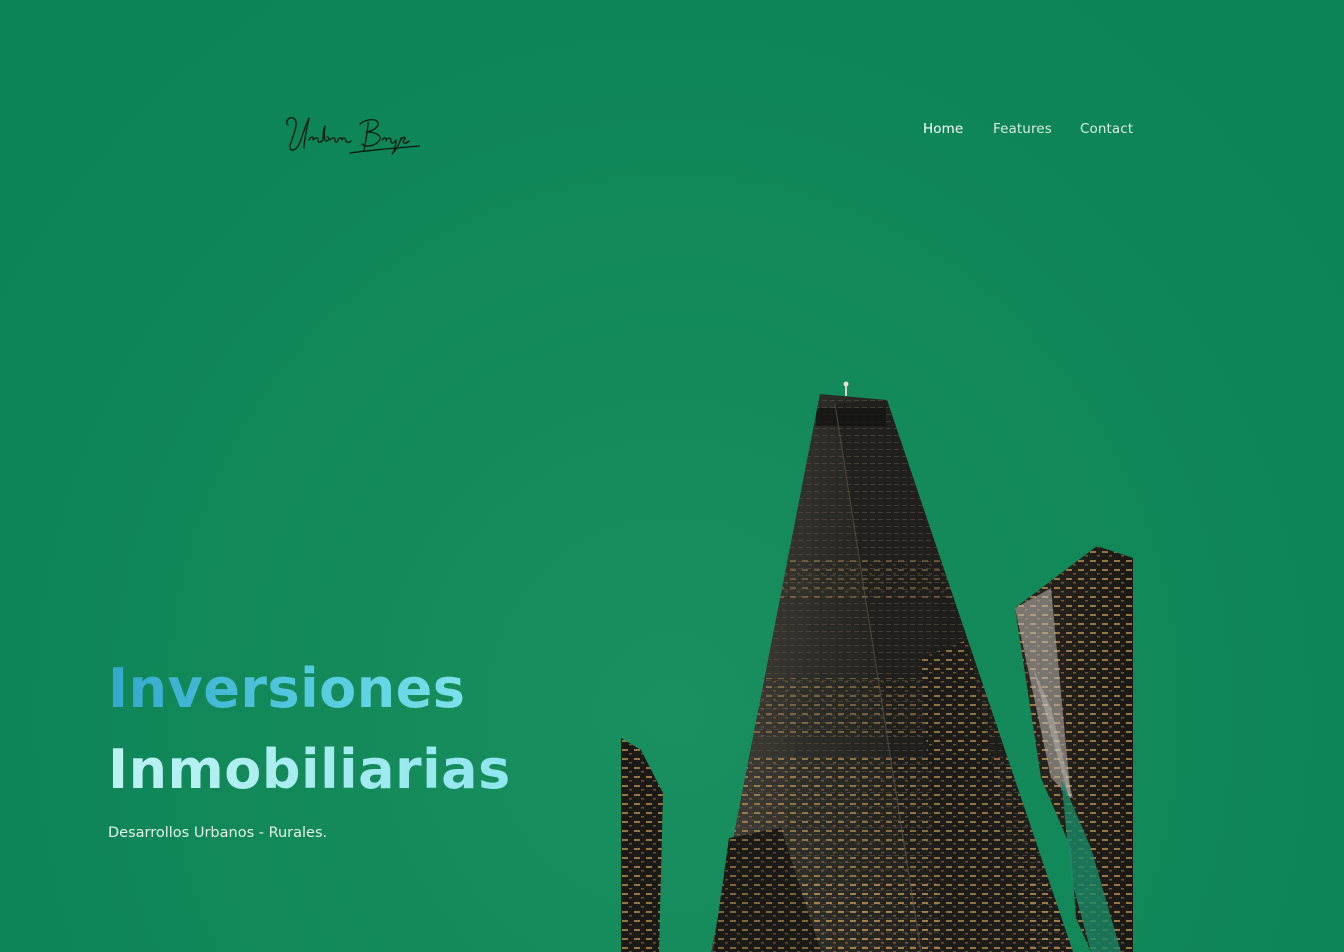  I want to click on nav-link-features: Features, so click(1022, 129).